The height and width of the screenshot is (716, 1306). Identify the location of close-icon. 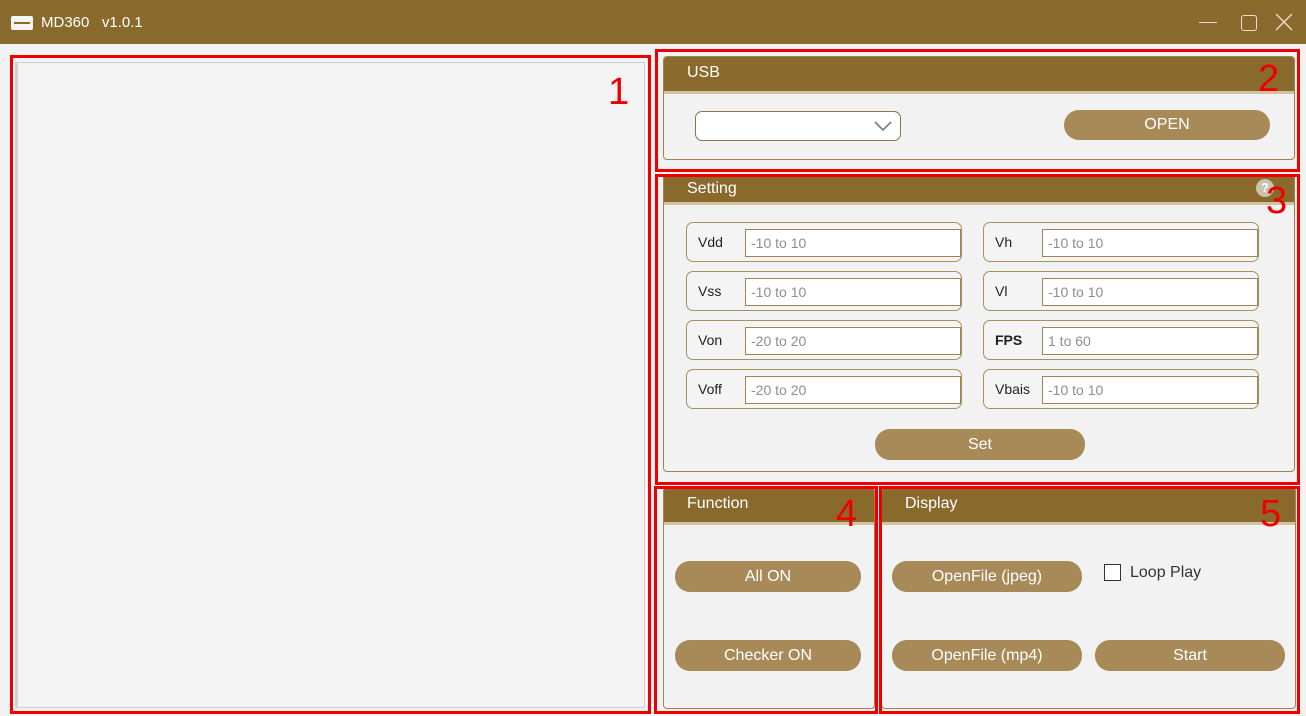
(1285, 23).